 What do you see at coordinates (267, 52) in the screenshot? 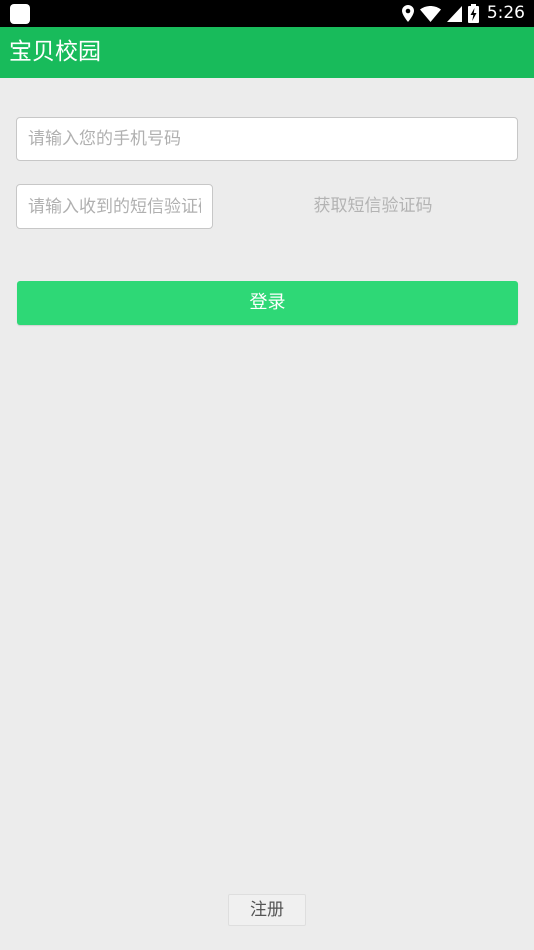
I see `app-bar: 宝贝校园` at bounding box center [267, 52].